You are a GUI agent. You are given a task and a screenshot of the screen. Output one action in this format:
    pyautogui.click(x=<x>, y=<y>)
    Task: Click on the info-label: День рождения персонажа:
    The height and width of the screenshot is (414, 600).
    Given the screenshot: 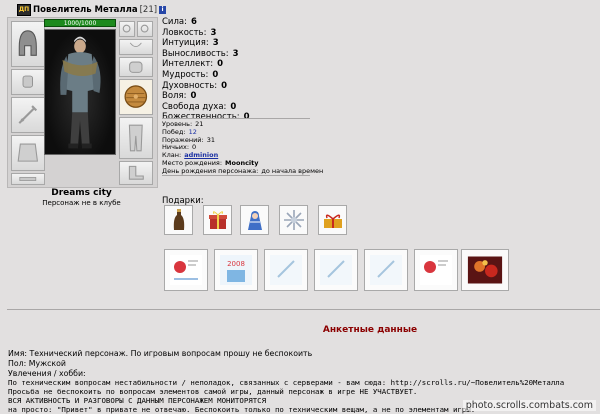 What is the action you would take?
    pyautogui.click(x=210, y=170)
    